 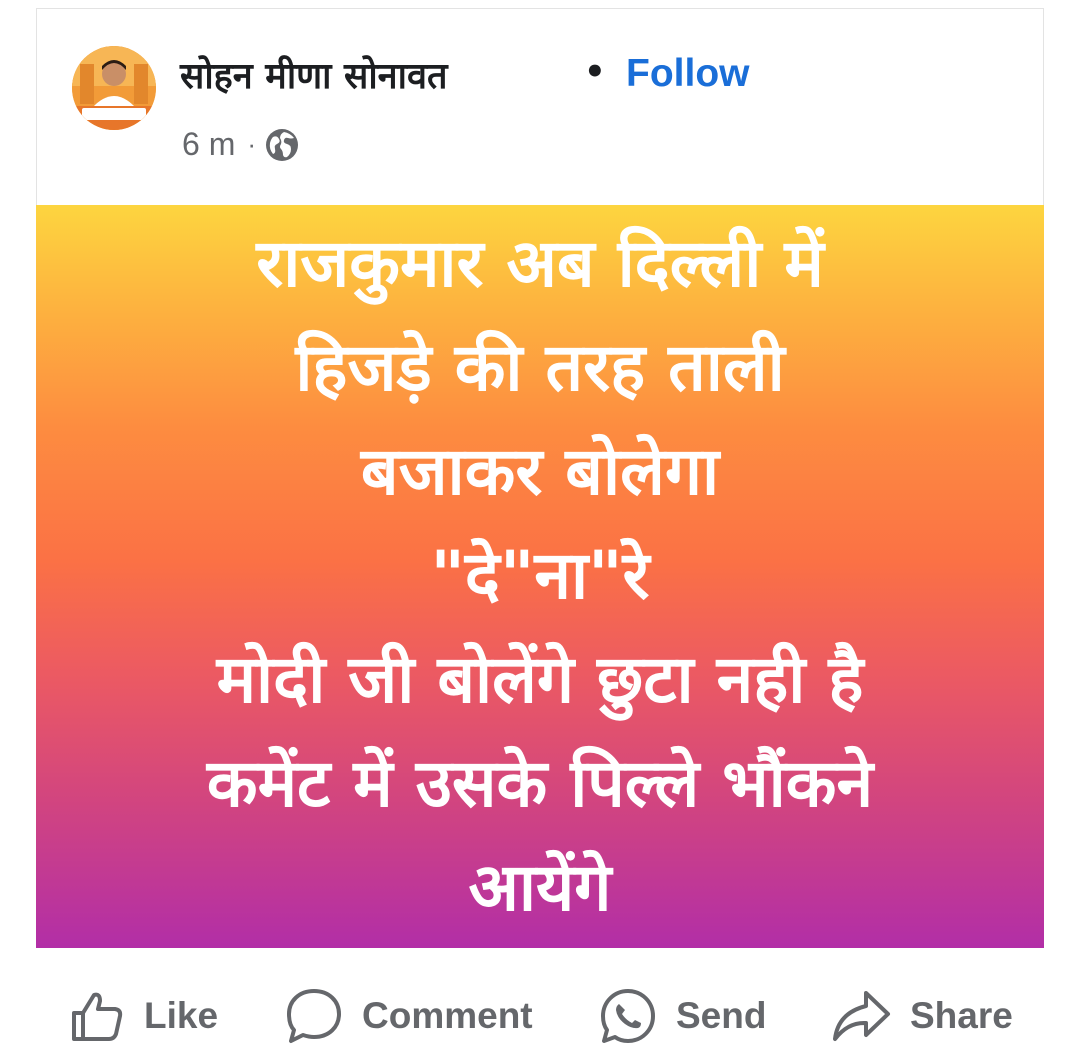 What do you see at coordinates (181, 1015) in the screenshot?
I see `like-label: Like` at bounding box center [181, 1015].